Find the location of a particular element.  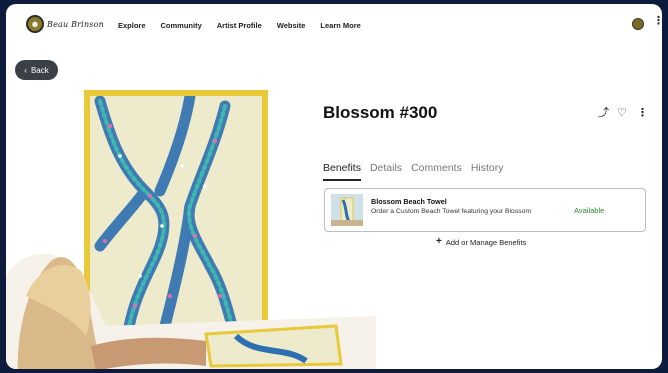

tab-details: Details is located at coordinates (386, 171).